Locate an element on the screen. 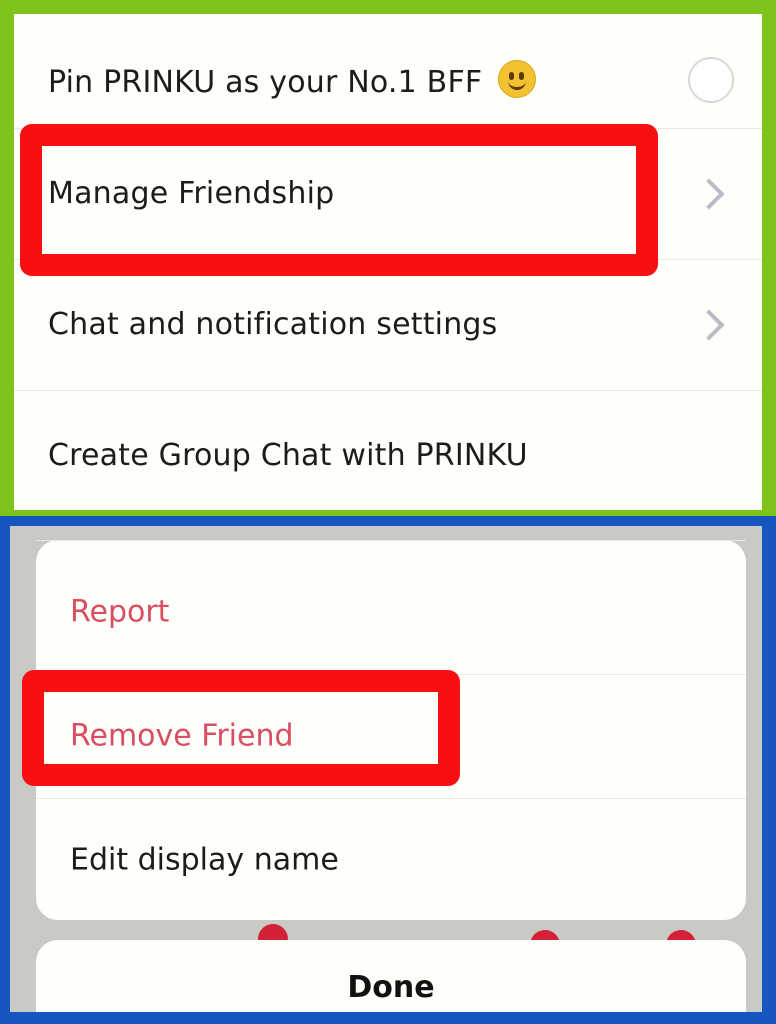 The image size is (776, 1024). remove-friend-button: Remove Friend is located at coordinates (391, 736).